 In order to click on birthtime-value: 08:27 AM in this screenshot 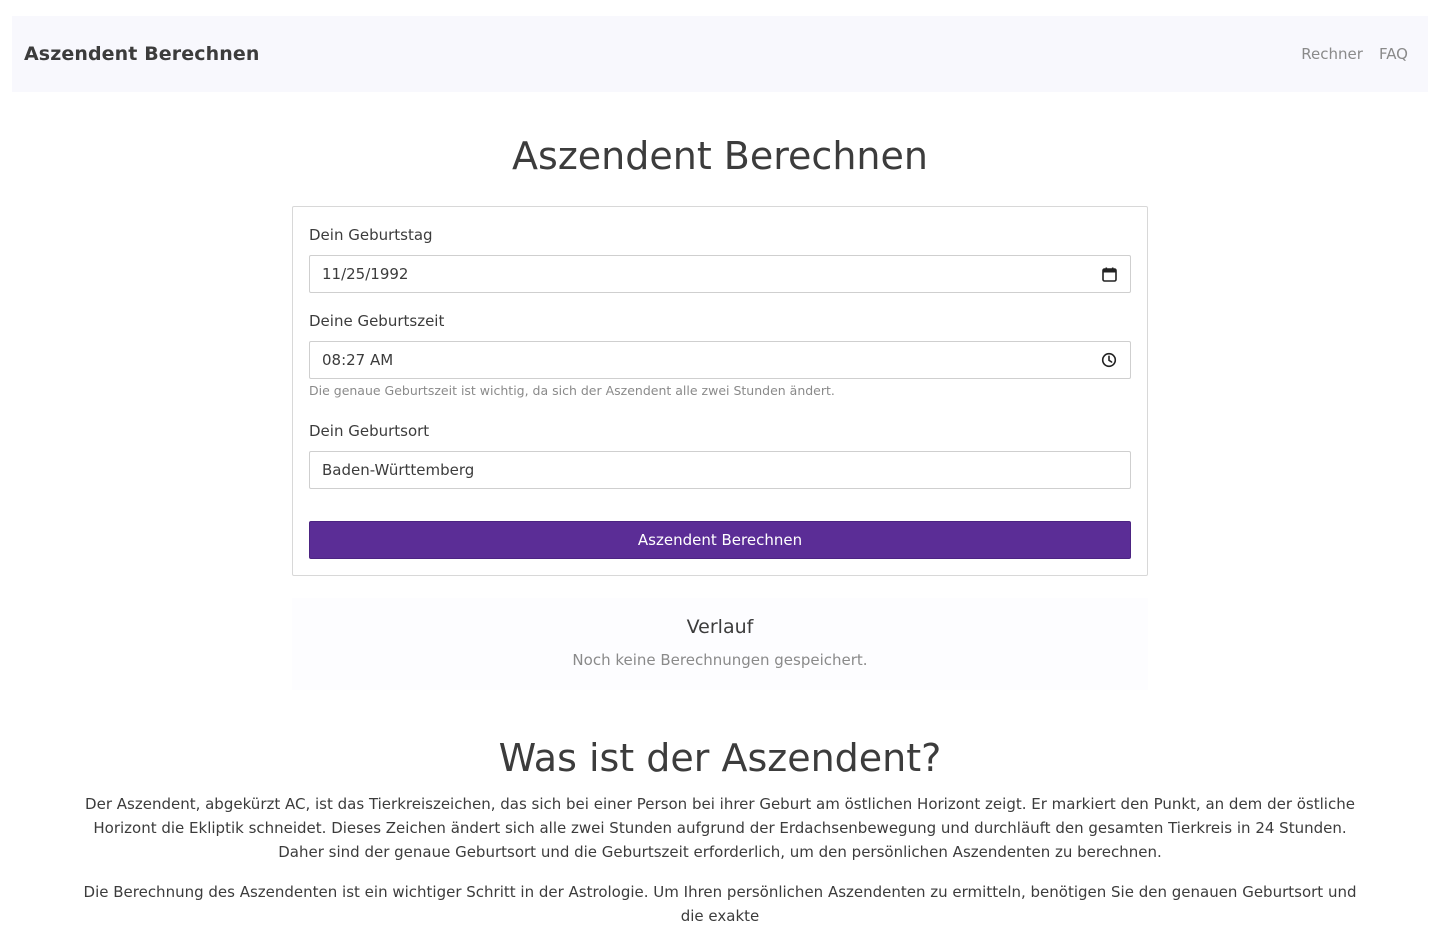, I will do `click(358, 360)`.